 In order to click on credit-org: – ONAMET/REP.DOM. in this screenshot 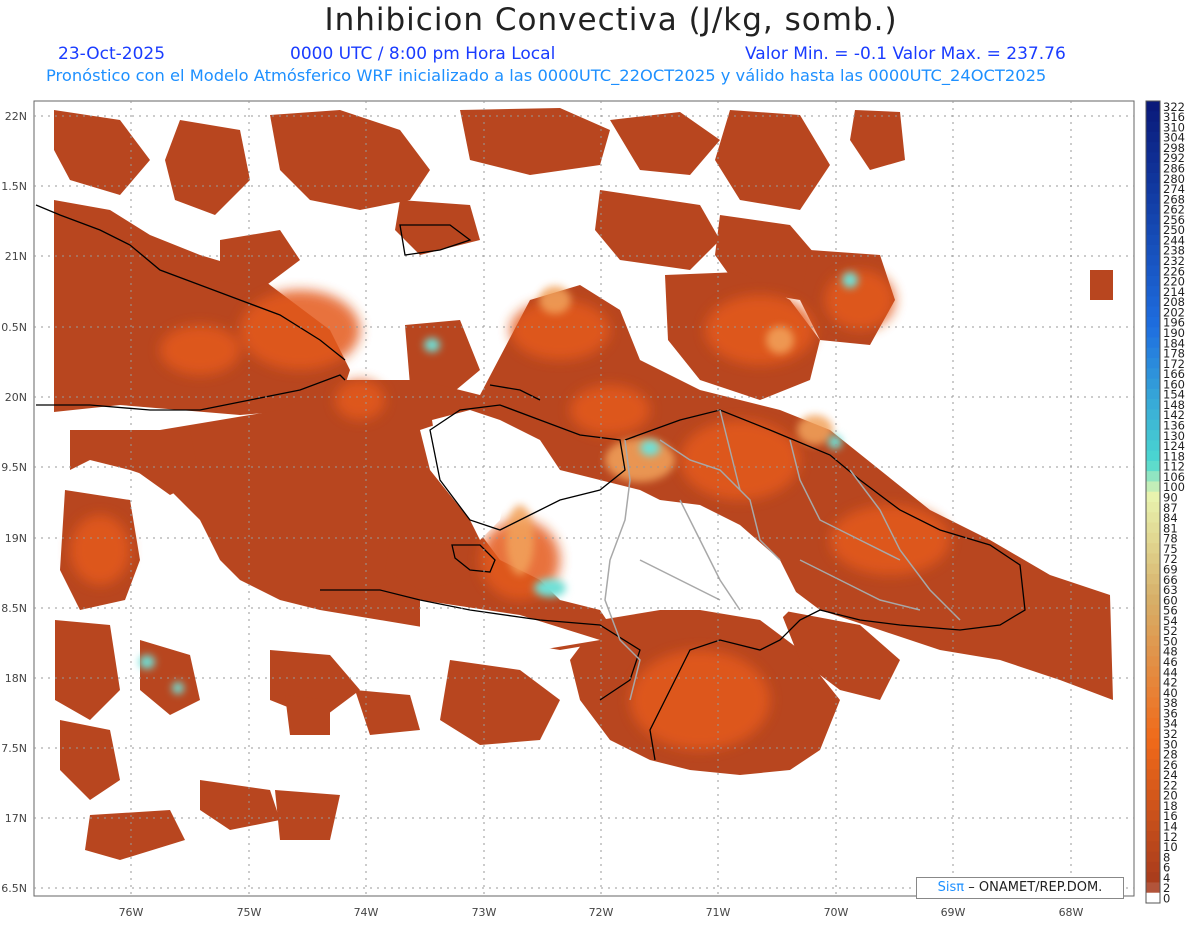, I will do `click(1035, 887)`.